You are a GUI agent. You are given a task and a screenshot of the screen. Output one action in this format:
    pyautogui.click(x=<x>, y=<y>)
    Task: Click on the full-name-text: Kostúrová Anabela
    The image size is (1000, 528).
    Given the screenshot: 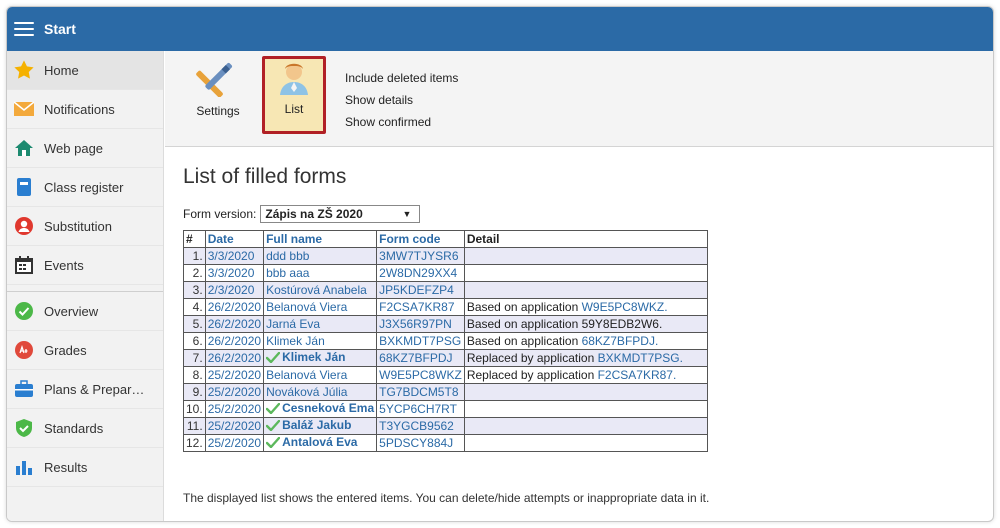 What is the action you would take?
    pyautogui.click(x=316, y=290)
    